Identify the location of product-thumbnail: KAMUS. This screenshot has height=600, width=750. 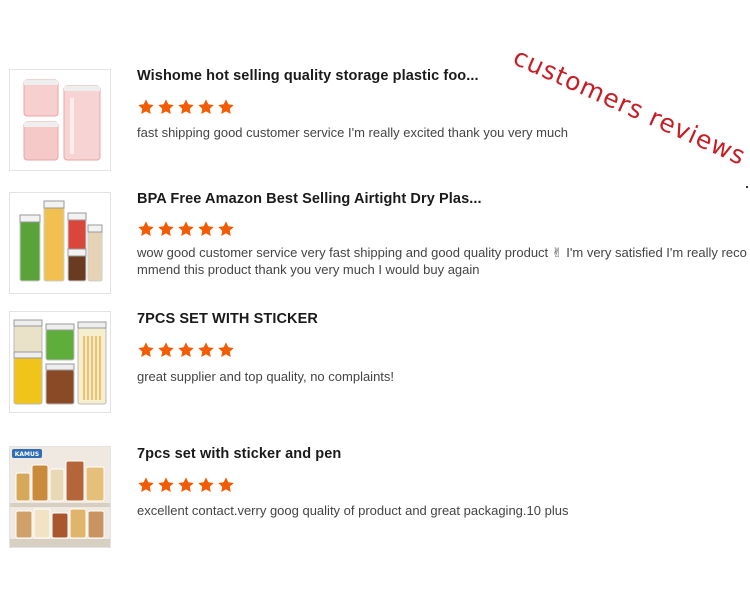
(60, 497).